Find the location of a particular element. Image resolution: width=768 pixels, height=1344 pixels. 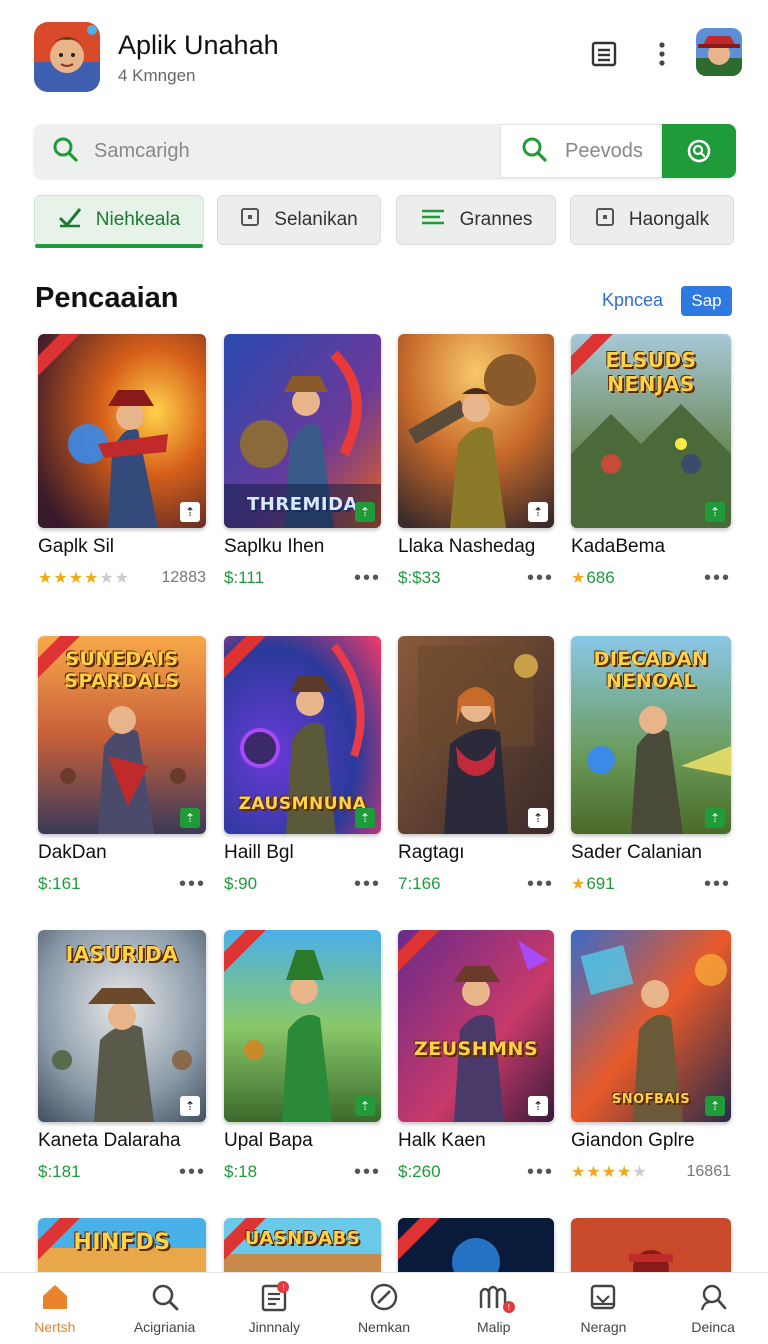

game-name: Haill Bgl is located at coordinates (259, 852).